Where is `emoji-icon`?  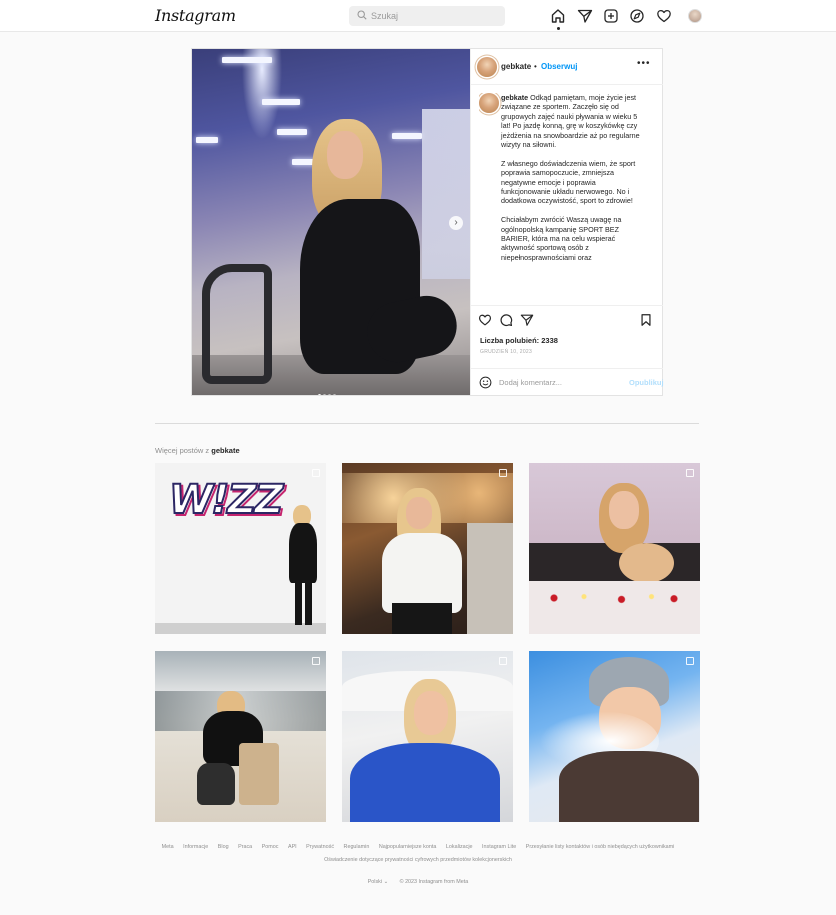
emoji-icon is located at coordinates (485, 382).